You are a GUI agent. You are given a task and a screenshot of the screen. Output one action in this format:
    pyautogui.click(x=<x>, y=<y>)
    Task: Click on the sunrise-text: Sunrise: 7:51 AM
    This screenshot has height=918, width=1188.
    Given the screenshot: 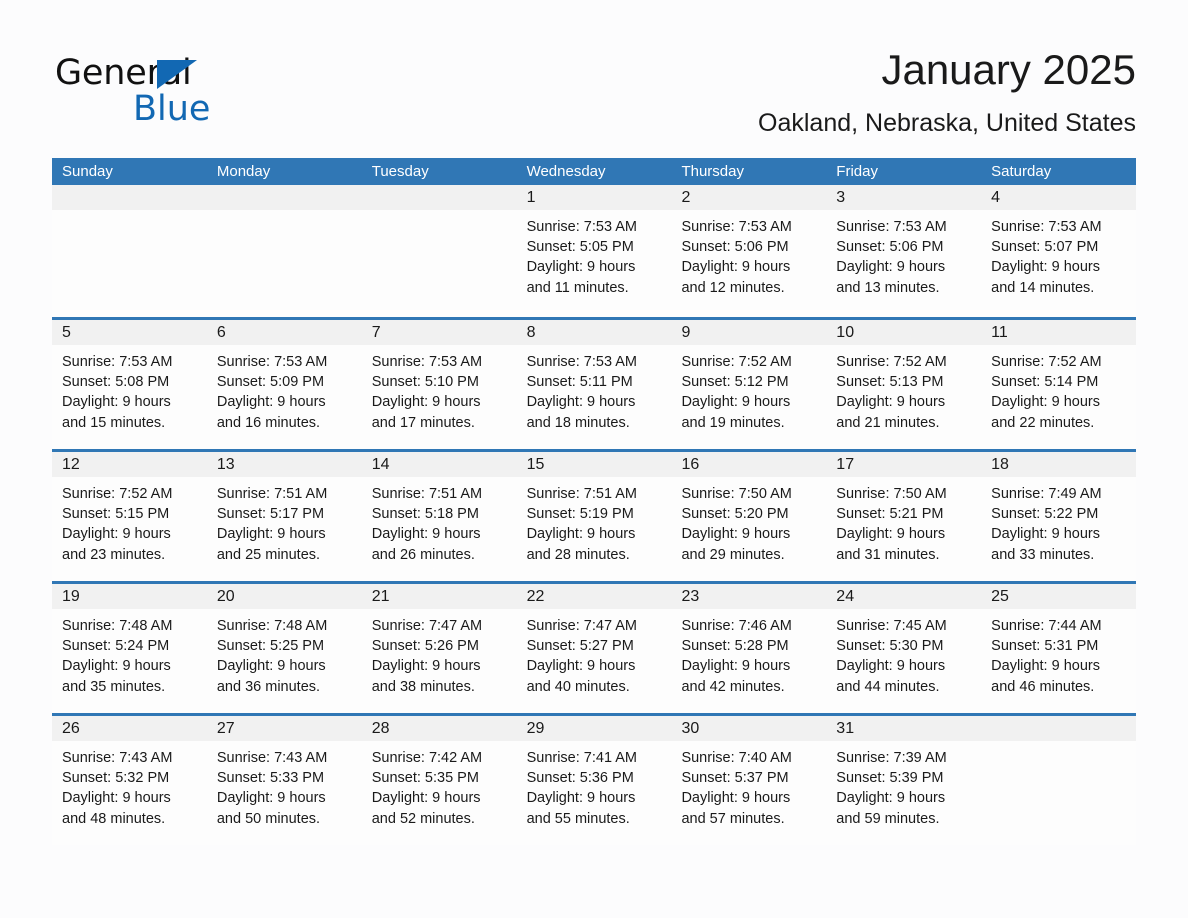 What is the action you would take?
    pyautogui.click(x=427, y=494)
    